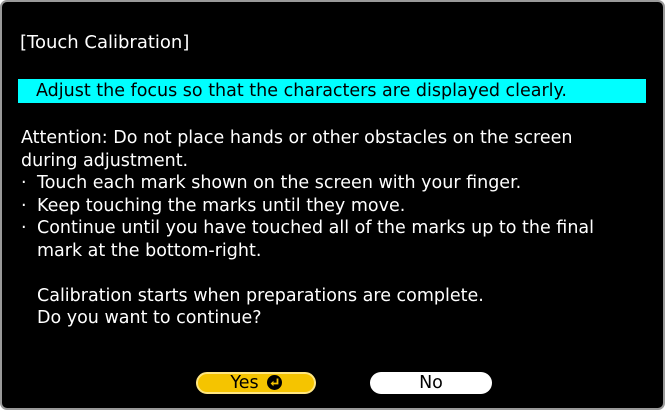 This screenshot has width=668, height=414. Describe the element at coordinates (149, 250) in the screenshot. I see `bullet-text-continuation: mark at the bottom-right.` at that location.